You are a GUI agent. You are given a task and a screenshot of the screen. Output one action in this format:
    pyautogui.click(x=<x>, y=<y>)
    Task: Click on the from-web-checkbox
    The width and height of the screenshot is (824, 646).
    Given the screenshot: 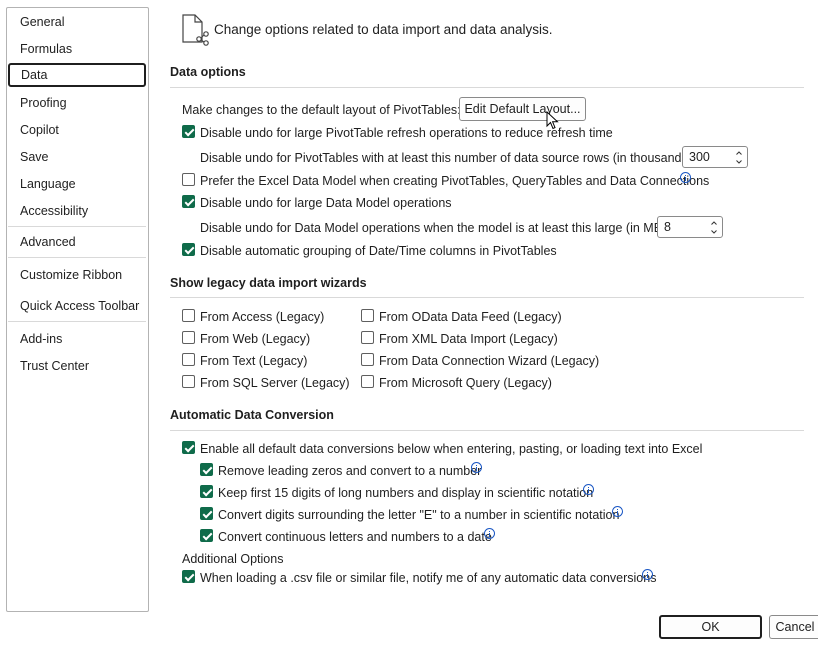 What is the action you would take?
    pyautogui.click(x=188, y=337)
    